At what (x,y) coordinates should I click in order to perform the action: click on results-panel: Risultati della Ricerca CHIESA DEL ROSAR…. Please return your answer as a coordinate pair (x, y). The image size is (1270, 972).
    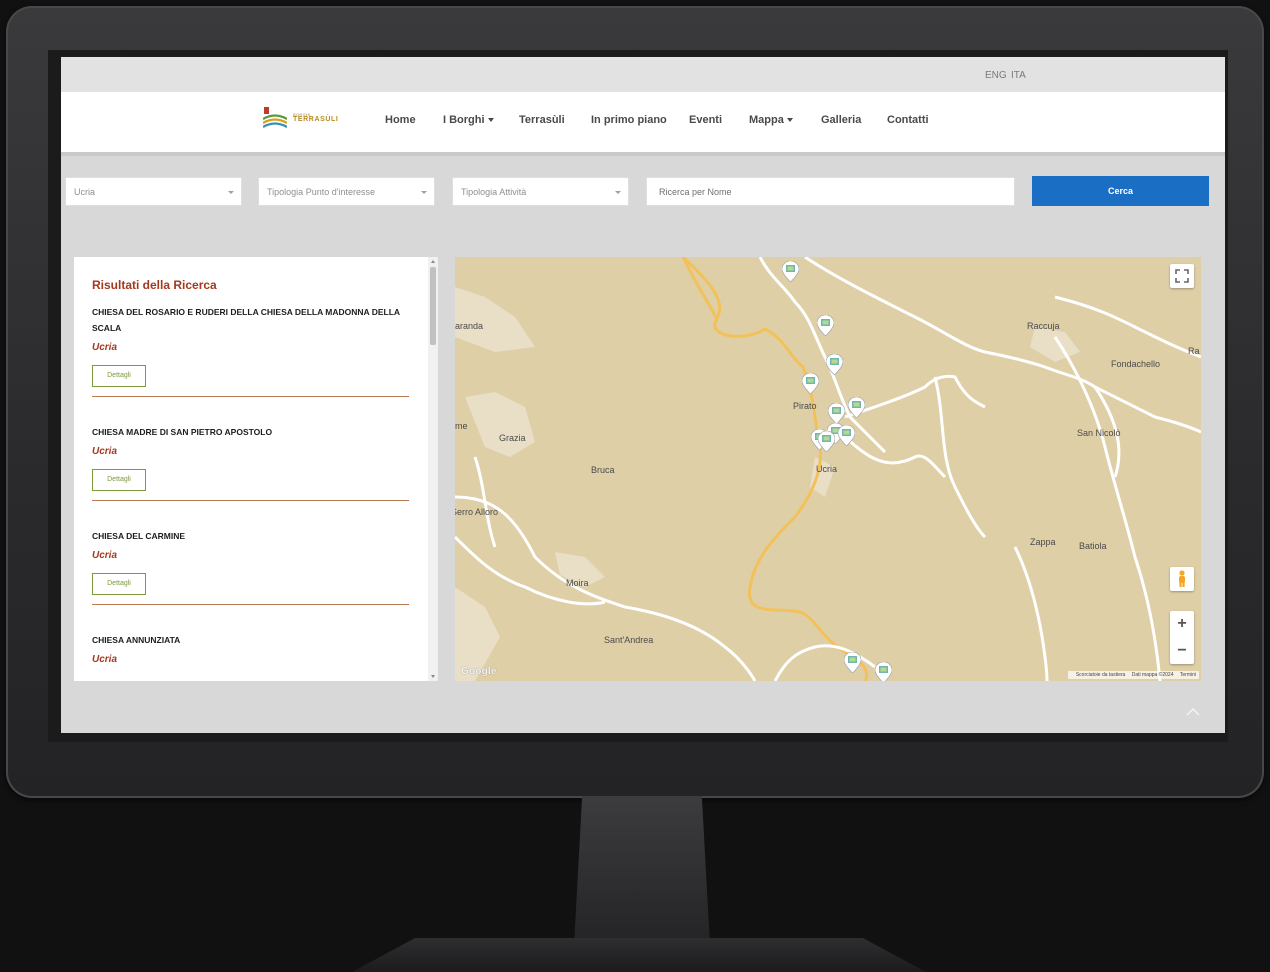
    Looking at the image, I should click on (256, 469).